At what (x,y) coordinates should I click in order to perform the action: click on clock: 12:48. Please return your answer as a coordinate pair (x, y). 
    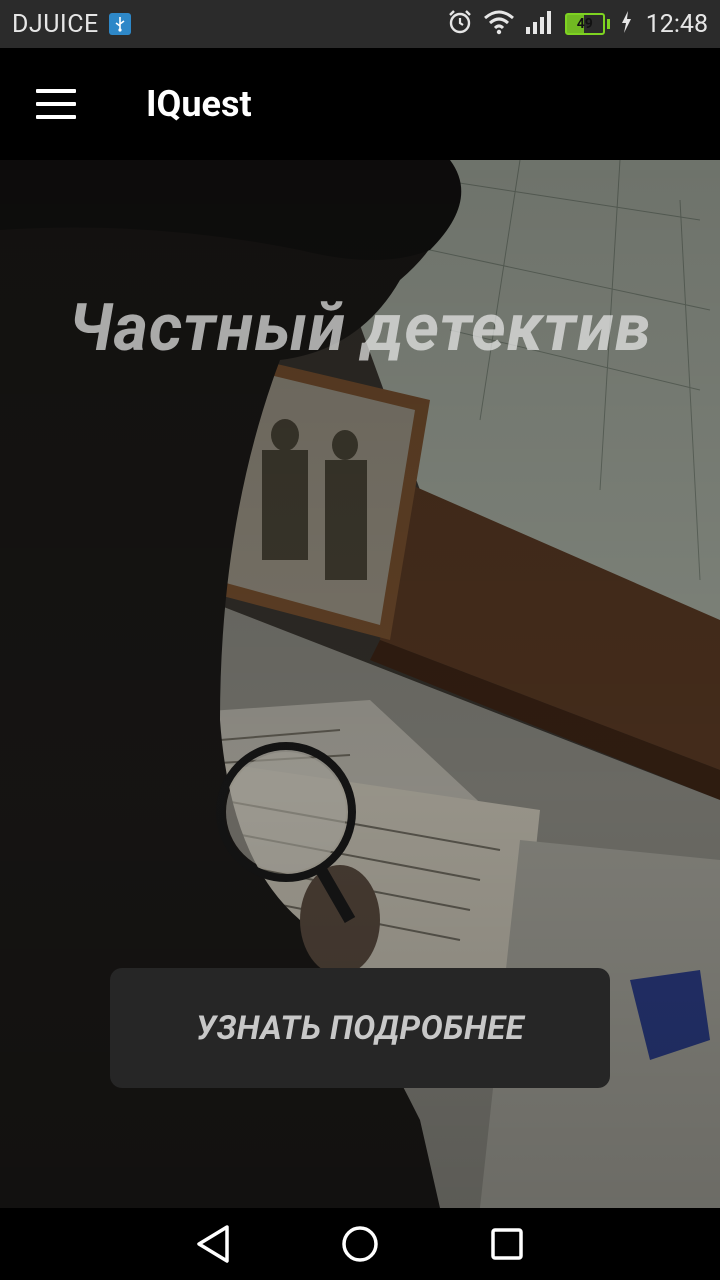
    Looking at the image, I should click on (676, 24).